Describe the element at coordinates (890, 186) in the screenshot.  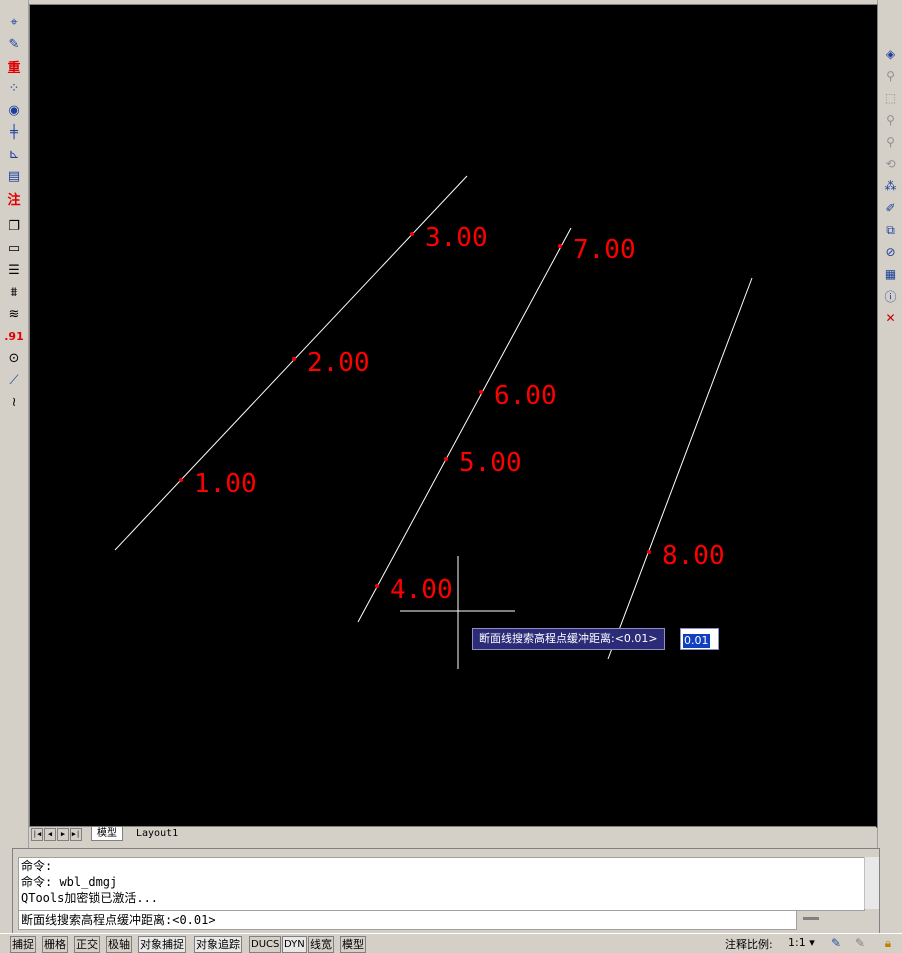
I see `properties-icon: ⁂` at that location.